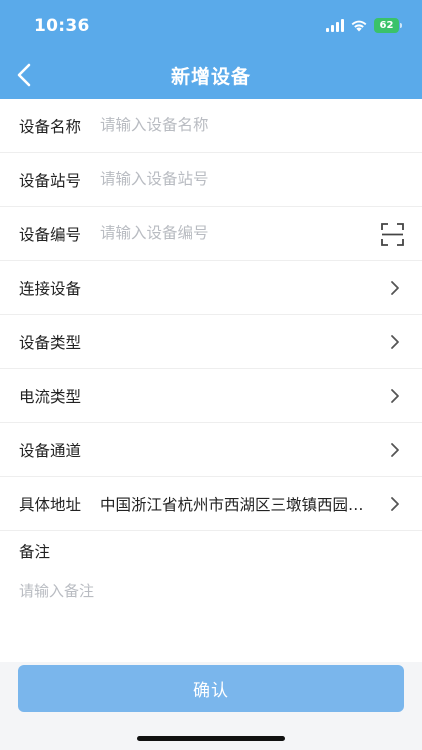 Image resolution: width=422 pixels, height=750 pixels. What do you see at coordinates (211, 342) in the screenshot?
I see `device-type-row: 设备类型` at bounding box center [211, 342].